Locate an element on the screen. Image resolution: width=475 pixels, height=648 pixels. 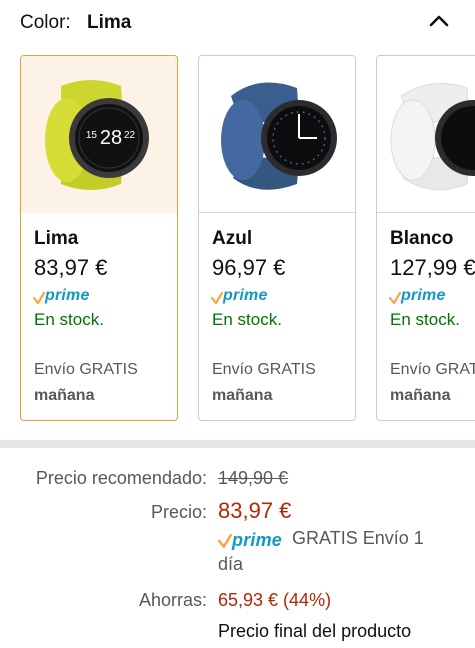
price-label: Precio: is located at coordinates (178, 512).